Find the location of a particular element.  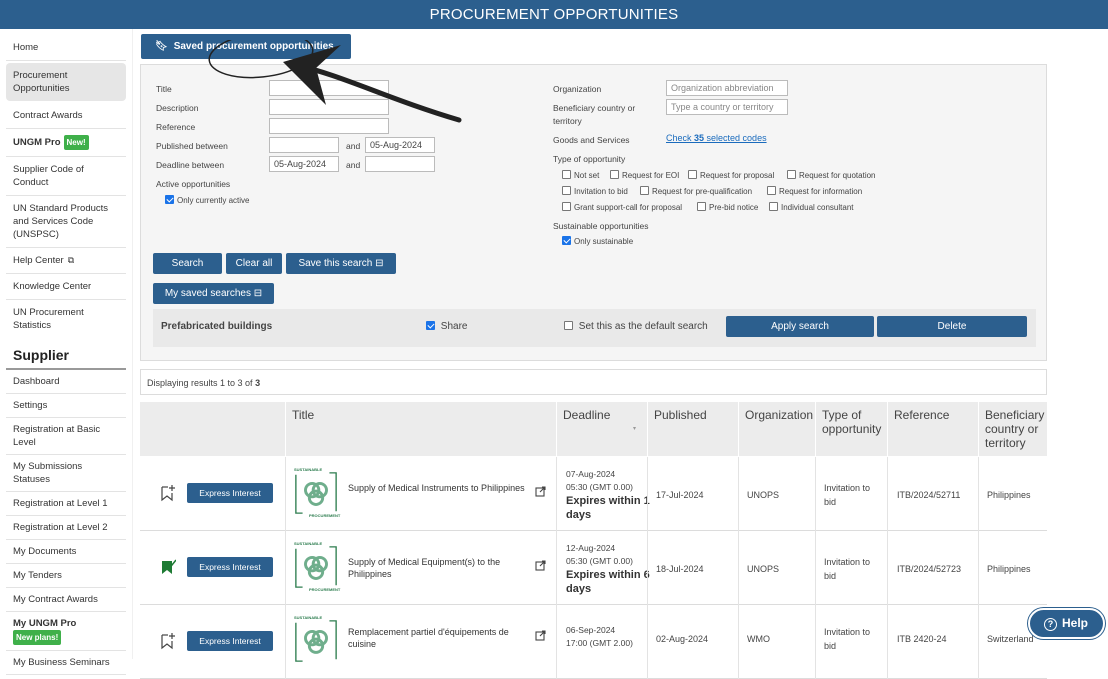

sidebar-item-my-contract-awards: My Contract Awards is located at coordinates (66, 600).